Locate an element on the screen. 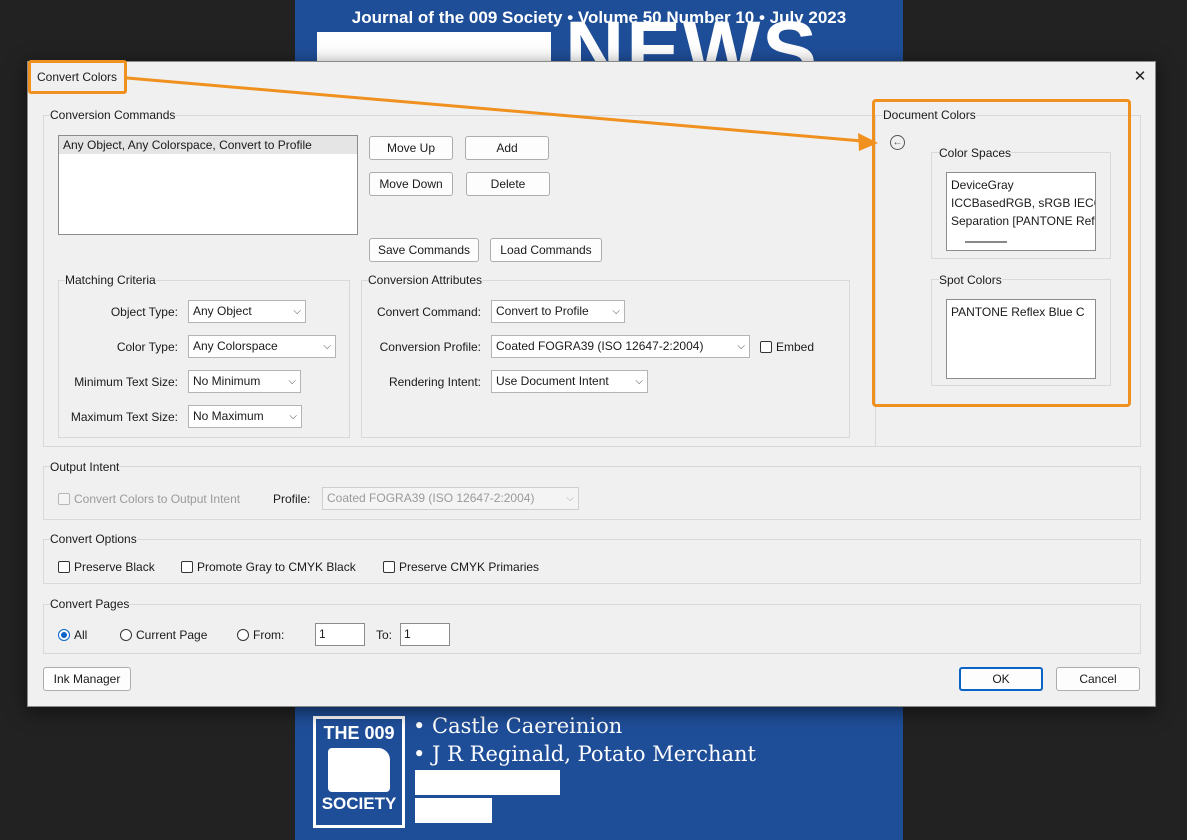 The width and height of the screenshot is (1187, 840). rendering-intent-select: Use Document Intent ⌵ is located at coordinates (569, 381).